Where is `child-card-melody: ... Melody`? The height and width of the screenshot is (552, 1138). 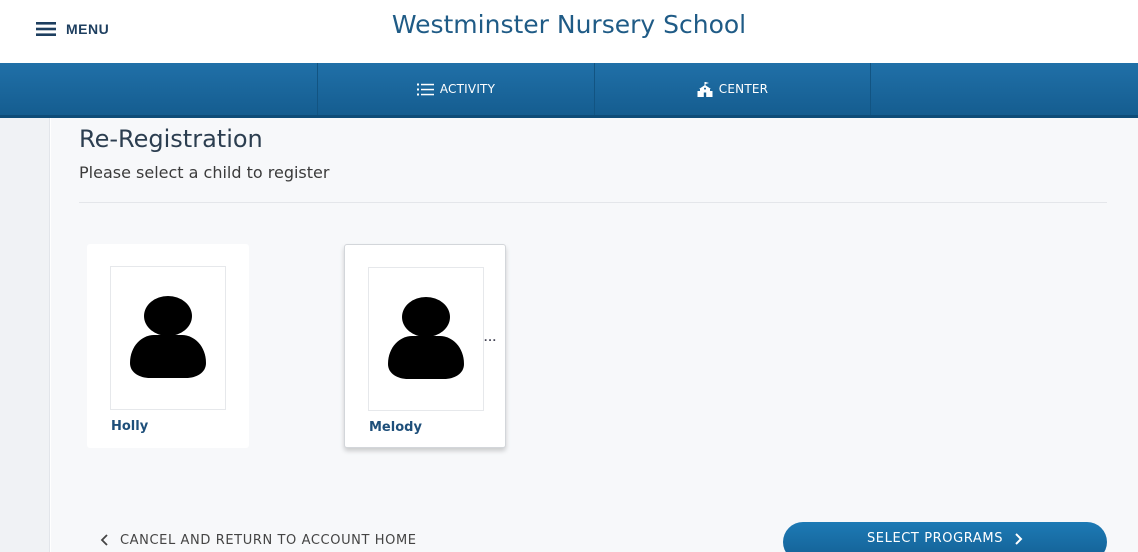
child-card-melody: ... Melody is located at coordinates (425, 346).